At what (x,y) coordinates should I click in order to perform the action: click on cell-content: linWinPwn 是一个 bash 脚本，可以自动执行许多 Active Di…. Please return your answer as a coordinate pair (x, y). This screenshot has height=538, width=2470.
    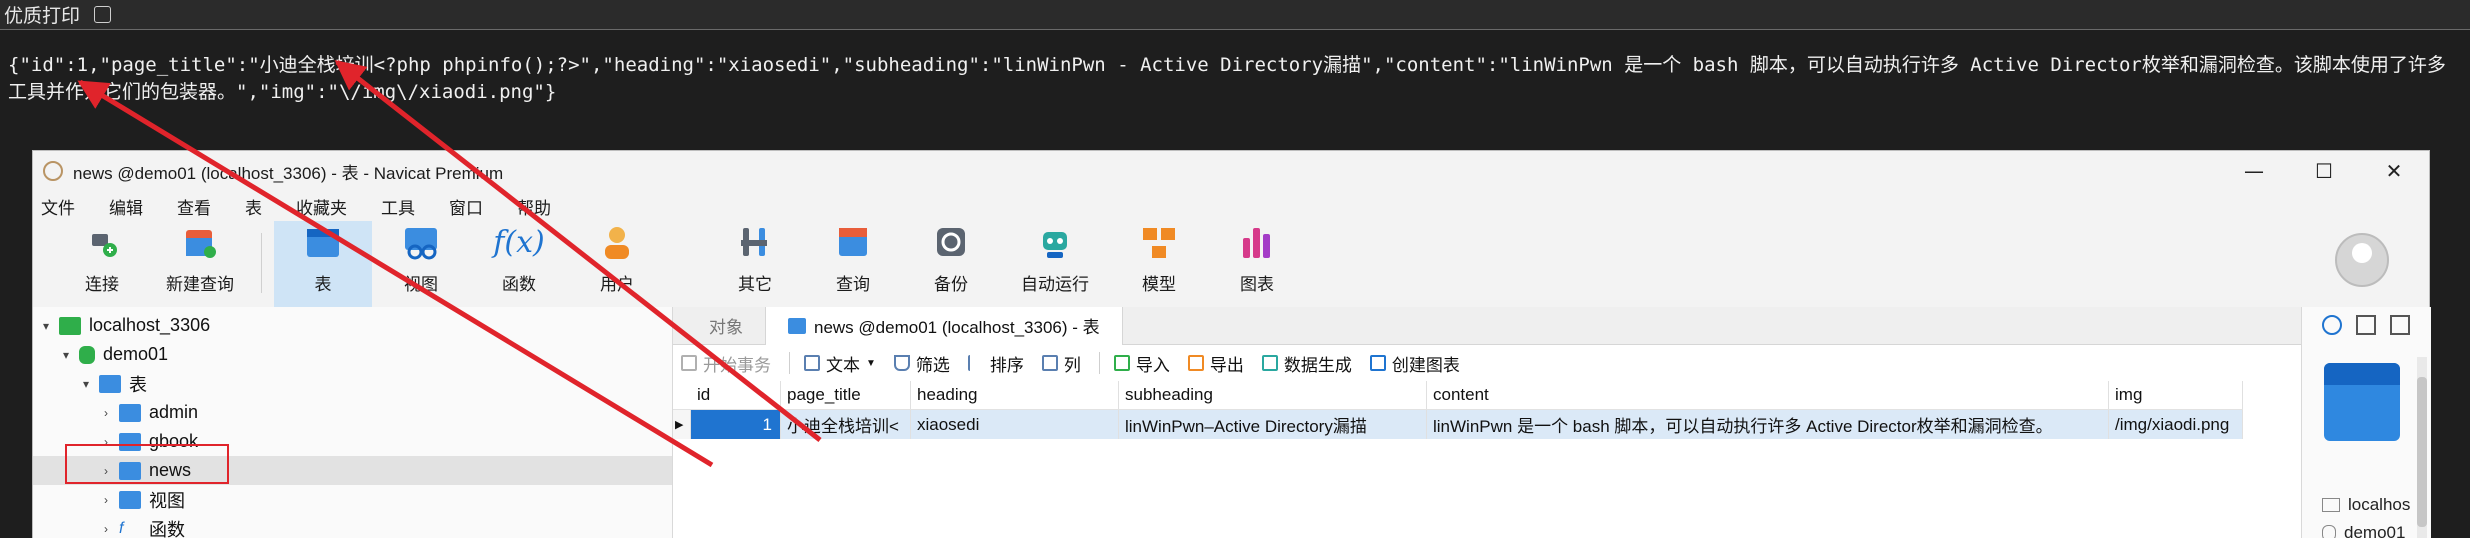
    Looking at the image, I should click on (1768, 424).